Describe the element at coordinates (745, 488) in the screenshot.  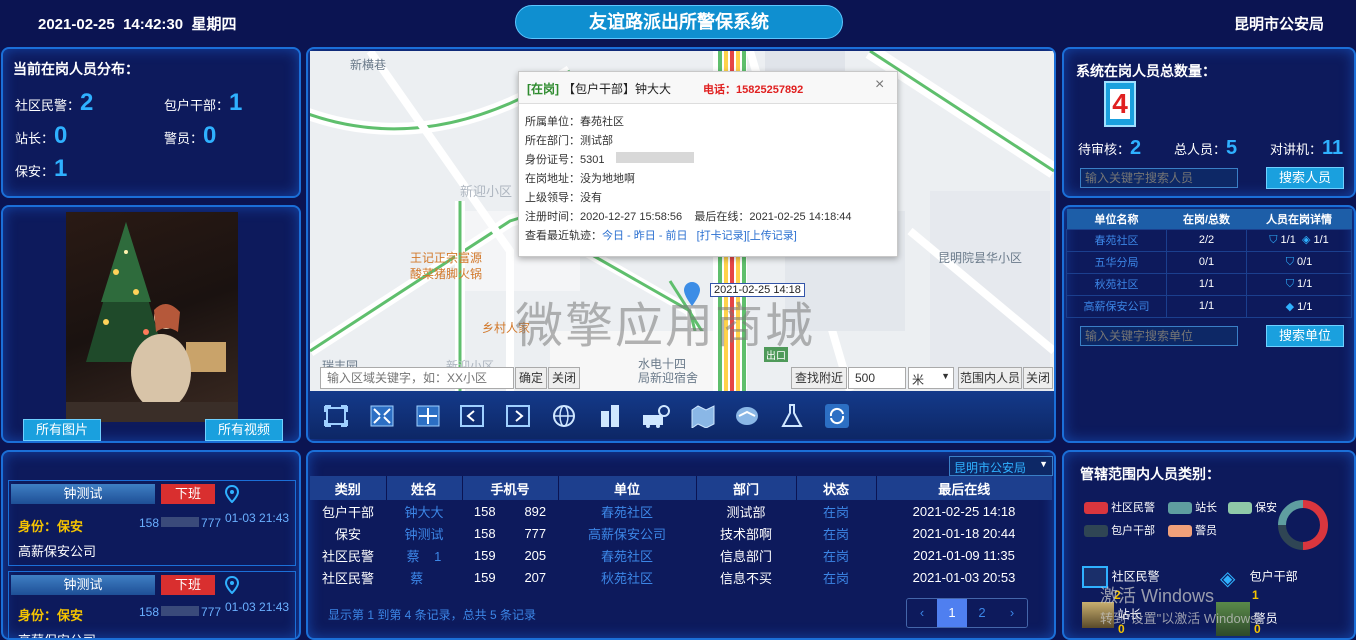
I see `col-dept: 部门` at that location.